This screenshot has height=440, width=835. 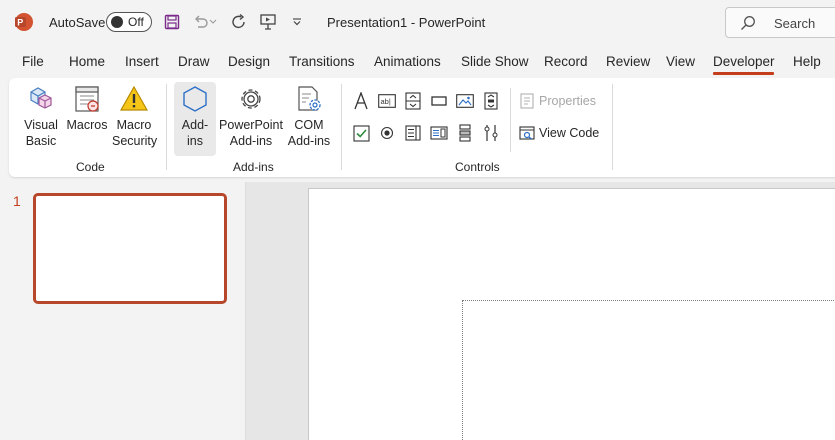 I want to click on search-placeholder: Search, so click(x=795, y=23).